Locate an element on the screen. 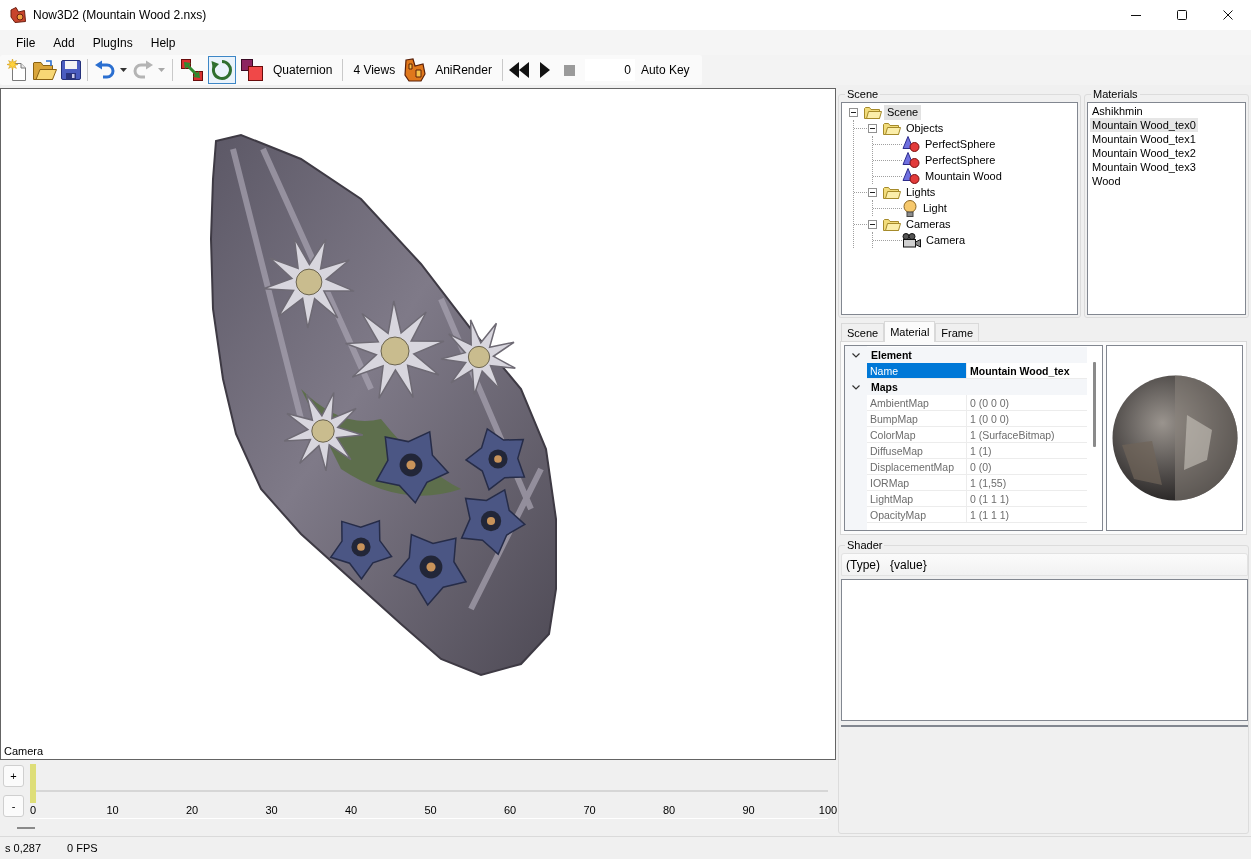  property-value: 1 (SurfaceBitmap) is located at coordinates (1027, 435).